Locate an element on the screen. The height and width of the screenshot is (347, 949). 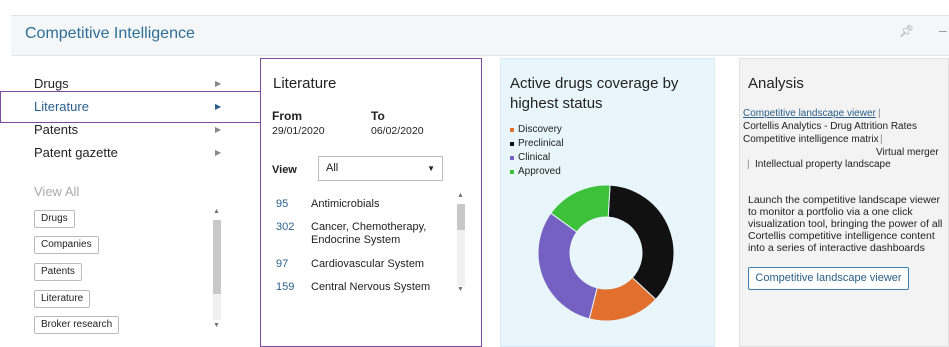
view-all-tag-companies: Companies is located at coordinates (66, 245).